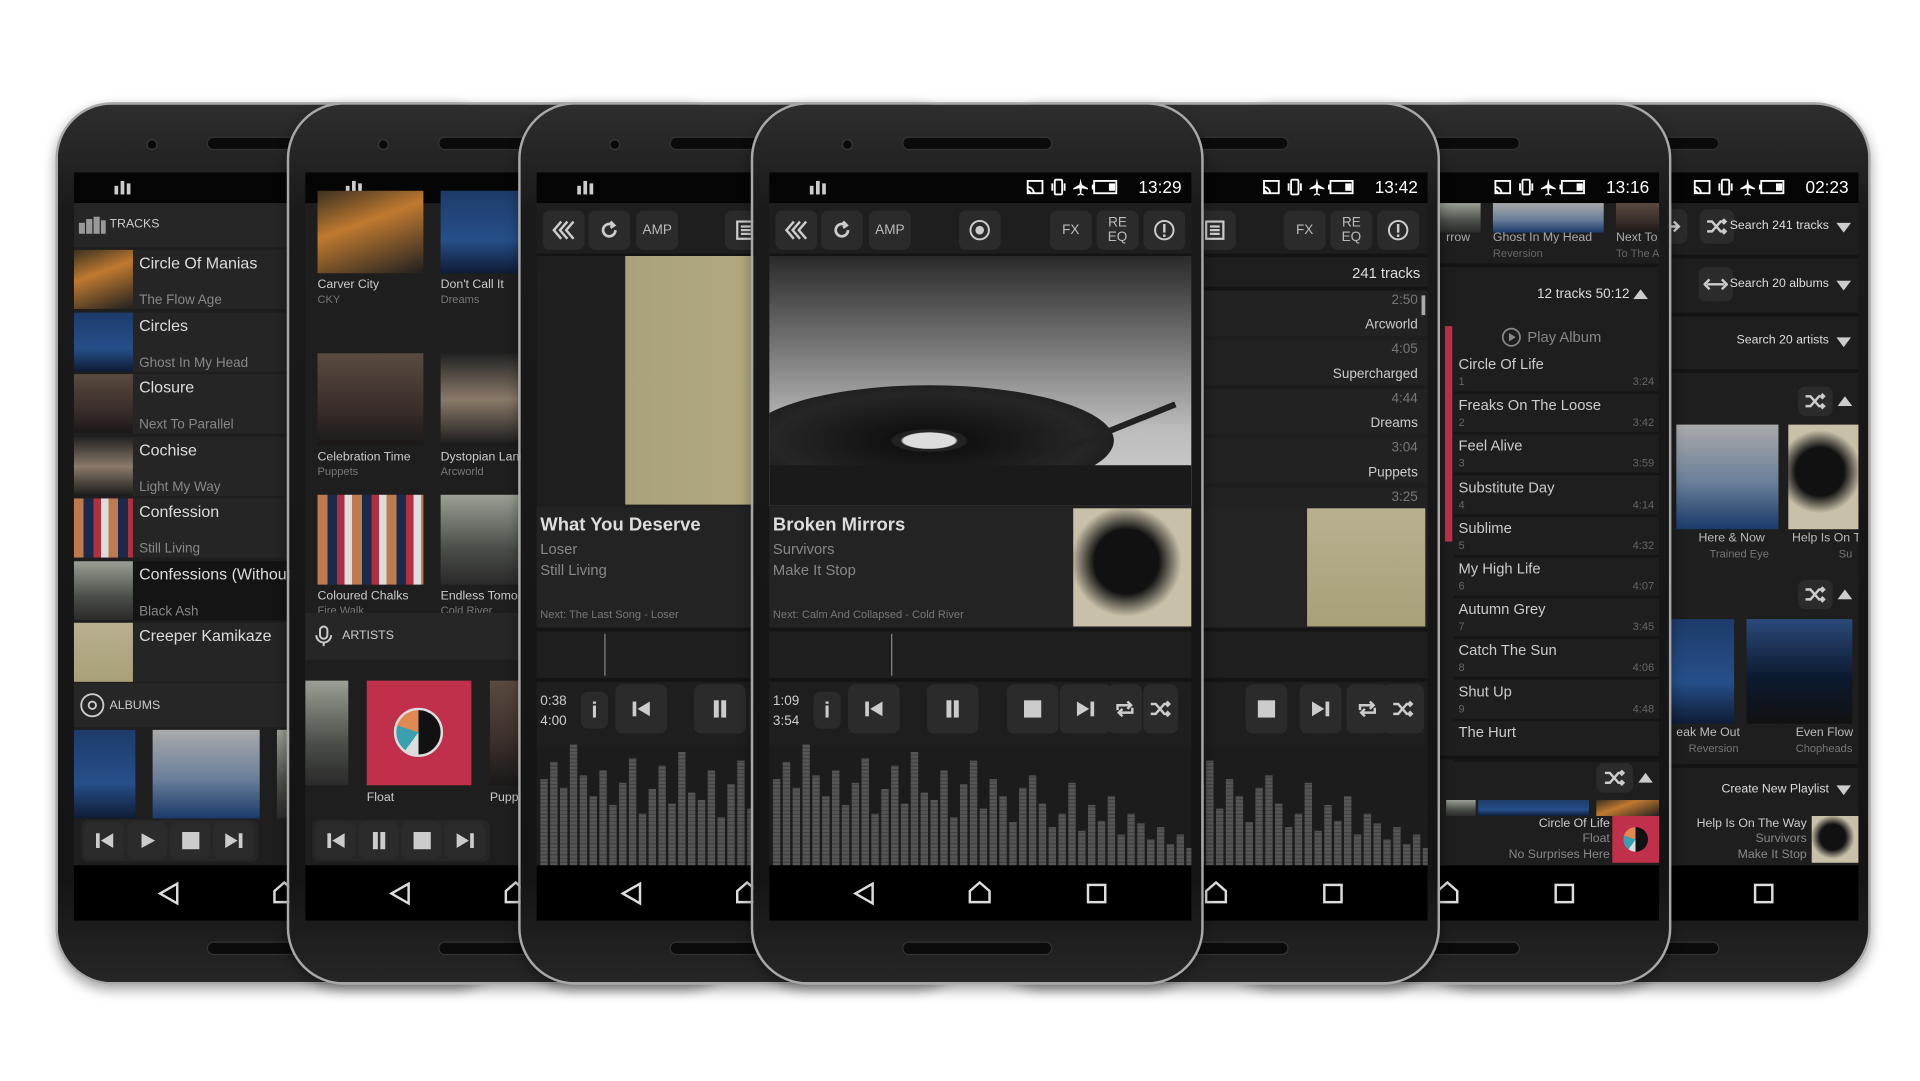 This screenshot has width=1920, height=1081. I want to click on track-row: Substitute Day 4 4:14, so click(1556, 496).